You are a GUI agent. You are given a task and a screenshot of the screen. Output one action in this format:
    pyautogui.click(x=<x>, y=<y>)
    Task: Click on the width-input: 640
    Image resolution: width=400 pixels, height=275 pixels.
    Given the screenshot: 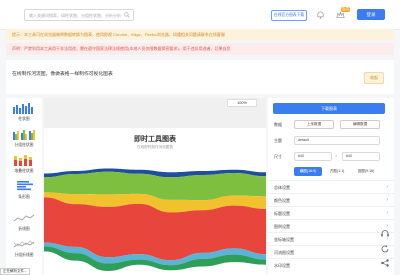 What is the action you would take?
    pyautogui.click(x=313, y=156)
    